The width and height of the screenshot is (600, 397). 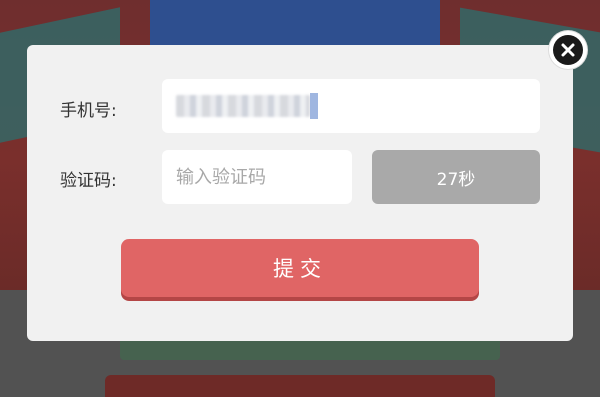 What do you see at coordinates (300, 268) in the screenshot?
I see `submit-button: 提交` at bounding box center [300, 268].